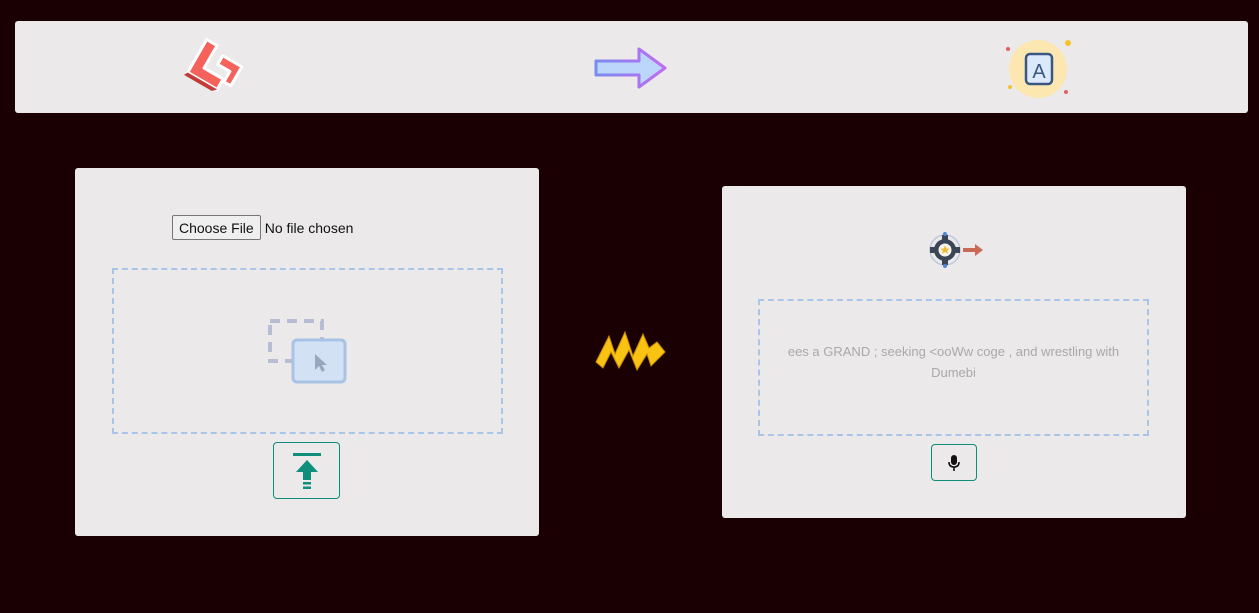 This screenshot has width=1259, height=613. What do you see at coordinates (262, 227) in the screenshot?
I see `file-input: Choose File No file chosen` at bounding box center [262, 227].